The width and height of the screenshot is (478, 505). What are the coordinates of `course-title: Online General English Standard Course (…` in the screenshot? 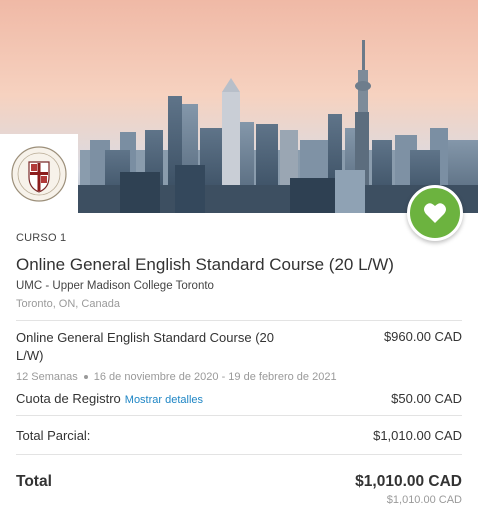 It's located at (205, 264).